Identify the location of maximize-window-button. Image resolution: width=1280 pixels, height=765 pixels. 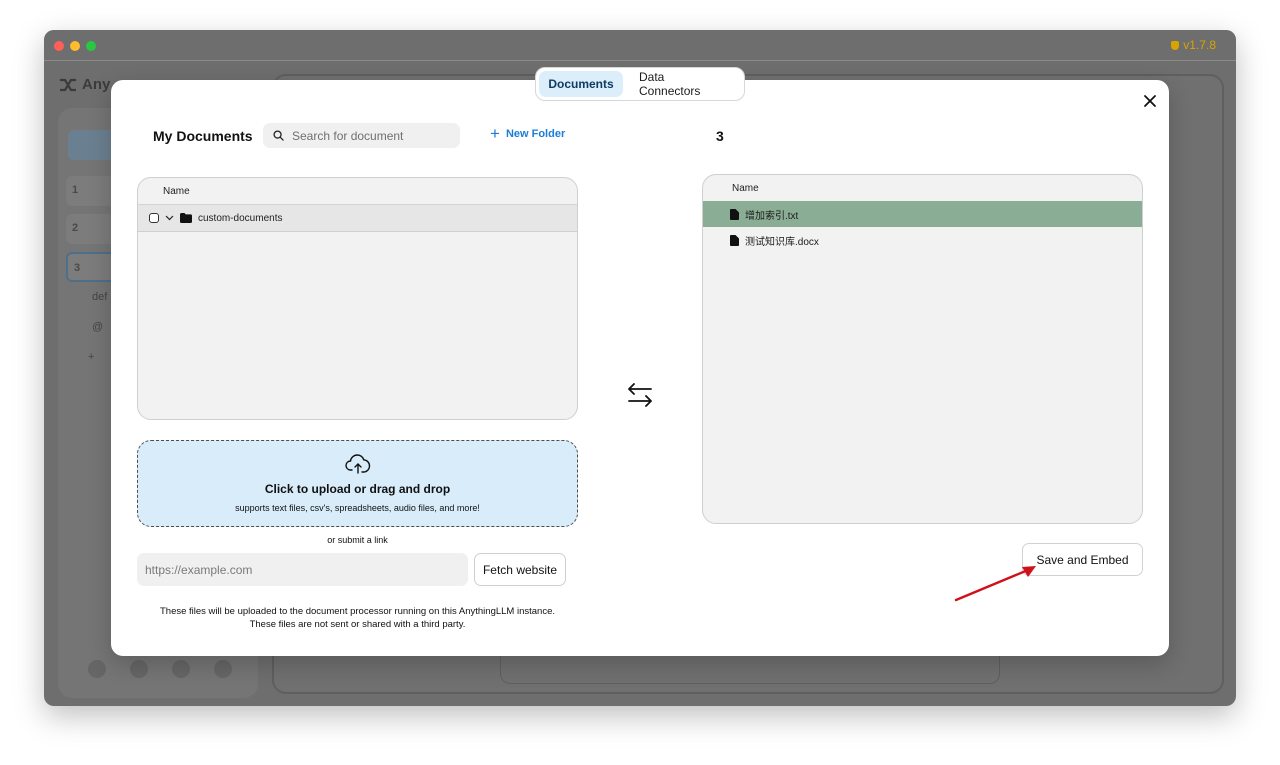
(91, 46).